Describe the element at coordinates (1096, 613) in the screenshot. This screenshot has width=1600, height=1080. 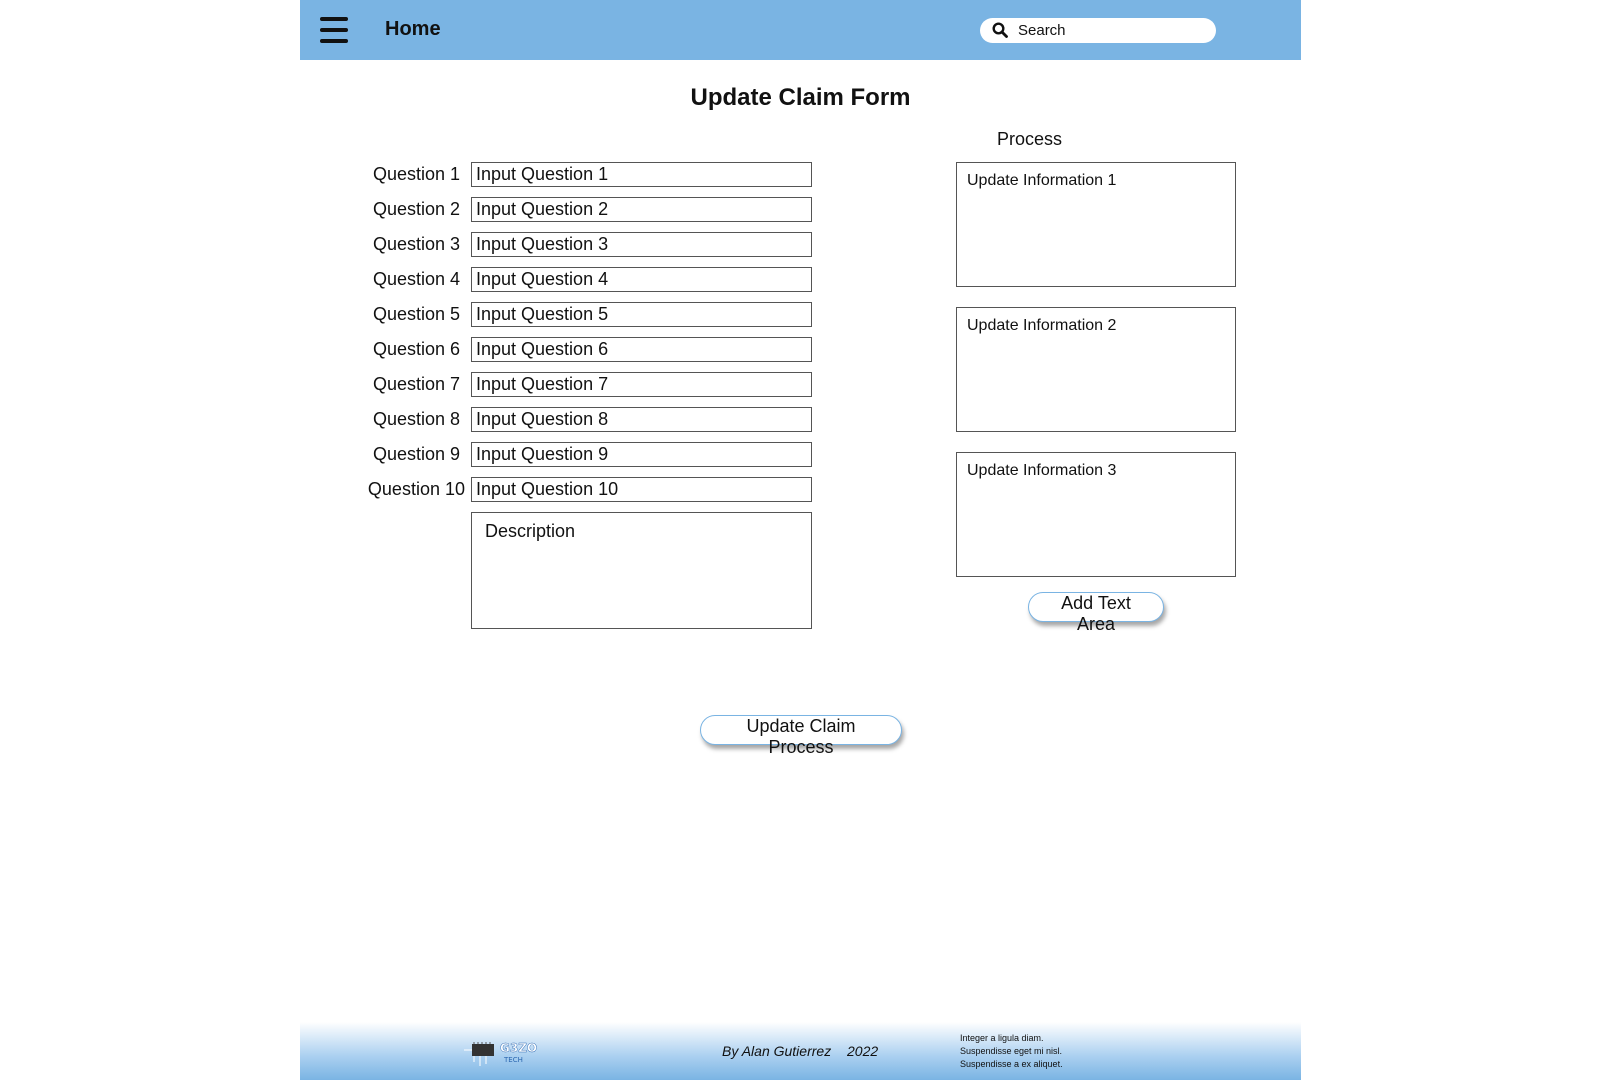
I see `add-text-area-button: Add Text Area` at that location.